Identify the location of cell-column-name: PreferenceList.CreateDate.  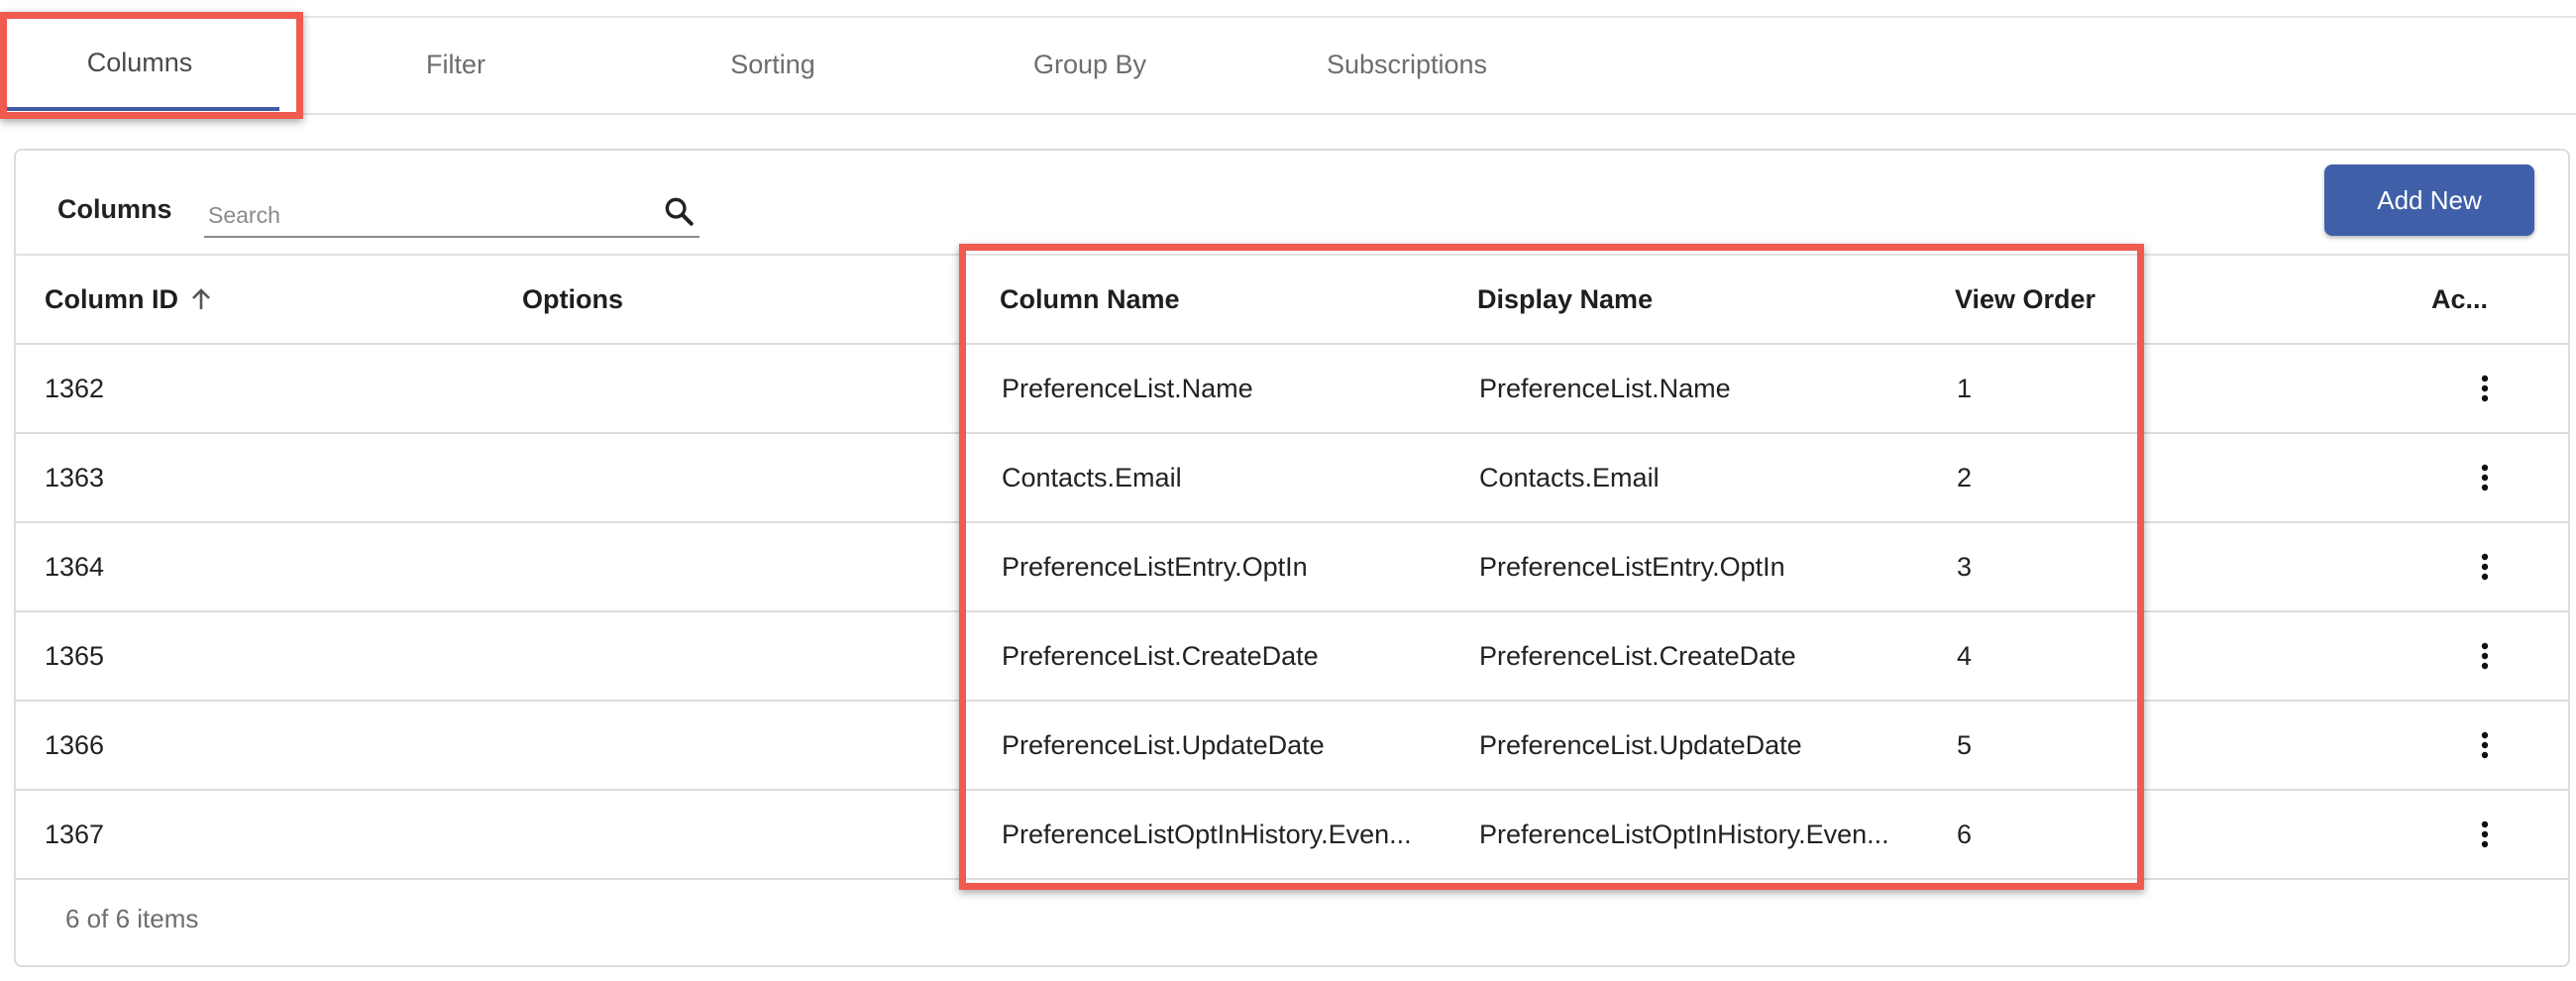
(1160, 655).